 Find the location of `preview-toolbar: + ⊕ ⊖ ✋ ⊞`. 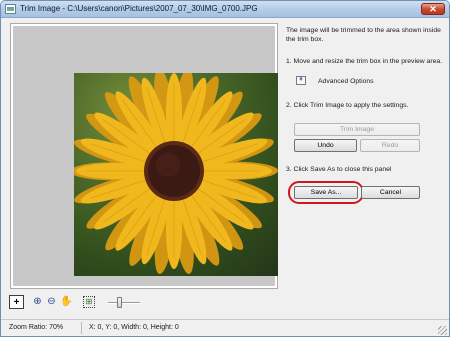

preview-toolbar: + ⊕ ⊖ ✋ ⊞ is located at coordinates (144, 303).